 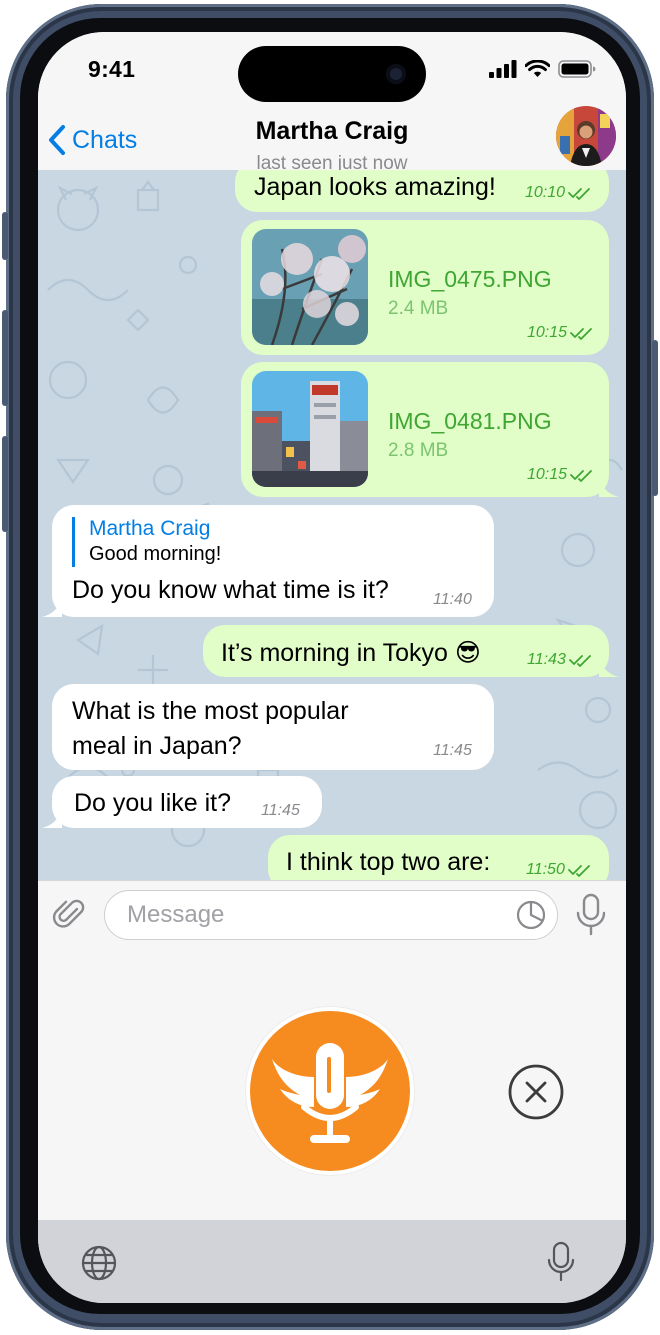 What do you see at coordinates (545, 192) in the screenshot?
I see `message-time: 10:10` at bounding box center [545, 192].